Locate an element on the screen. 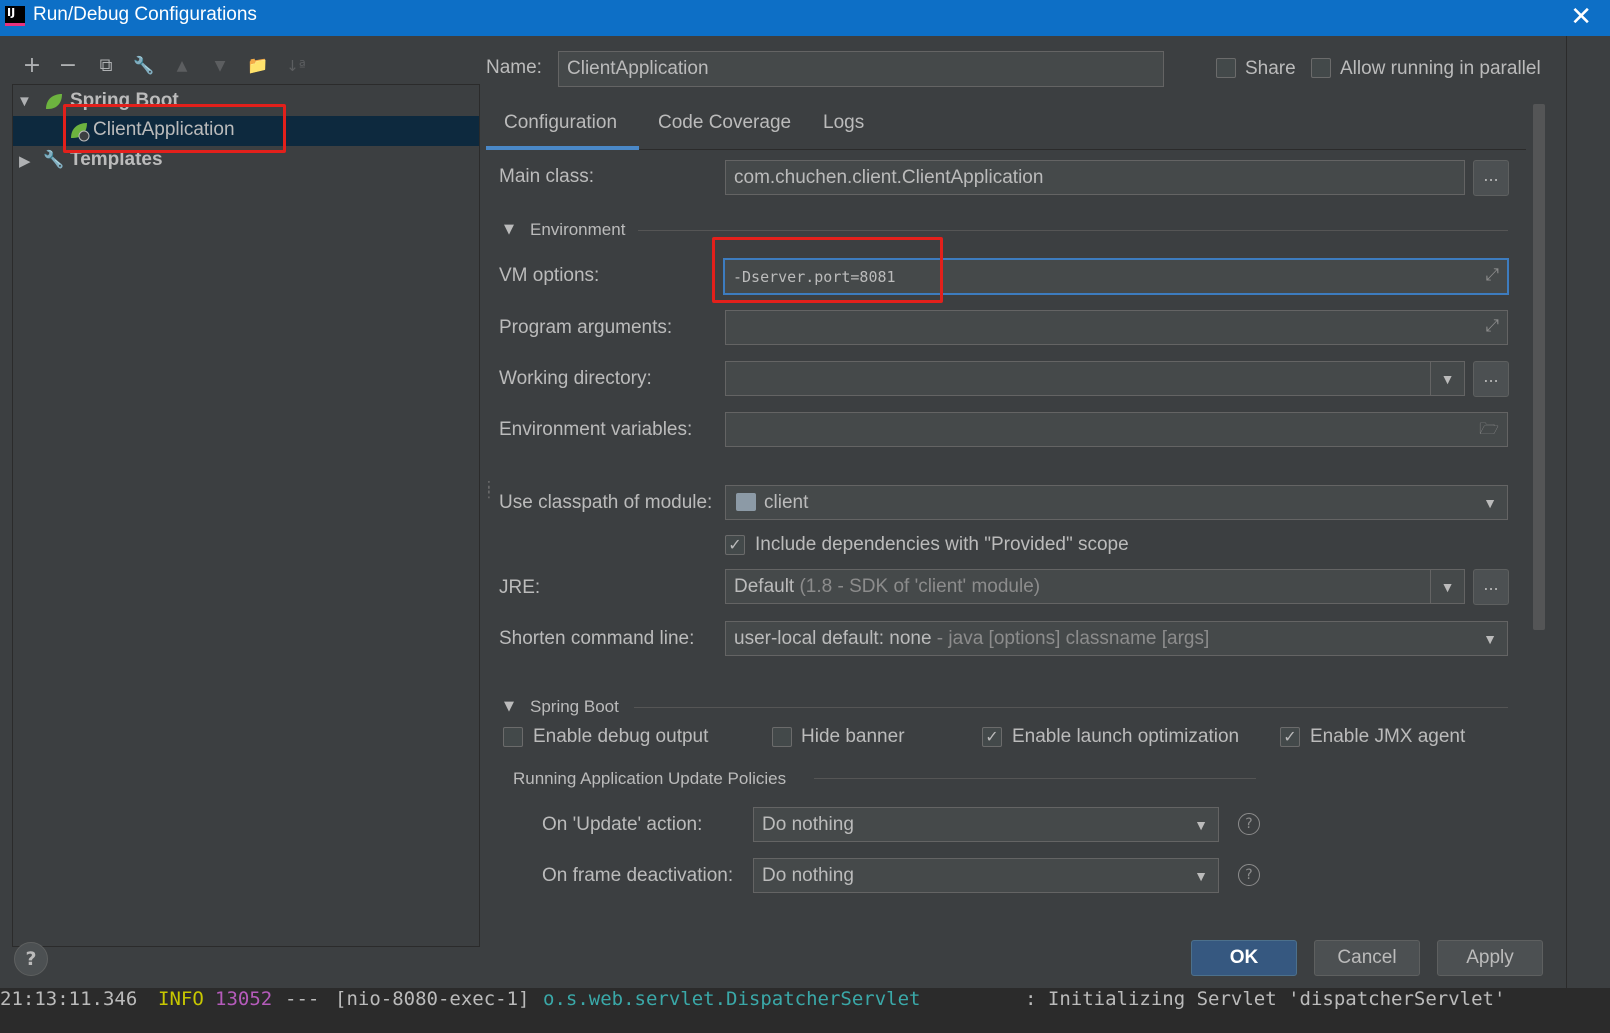  copy-icon: ⧉ is located at coordinates (106, 66).